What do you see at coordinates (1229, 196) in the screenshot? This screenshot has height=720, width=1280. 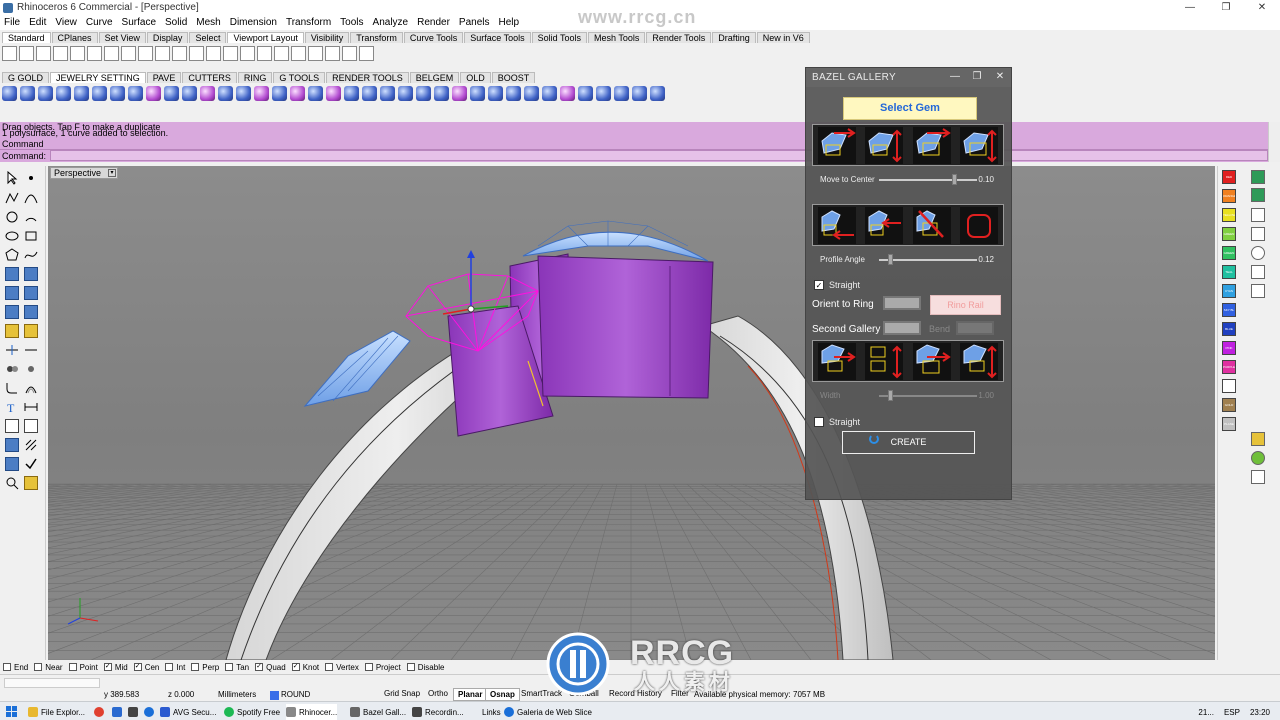 I see `layer-swatch: ORANGE` at bounding box center [1229, 196].